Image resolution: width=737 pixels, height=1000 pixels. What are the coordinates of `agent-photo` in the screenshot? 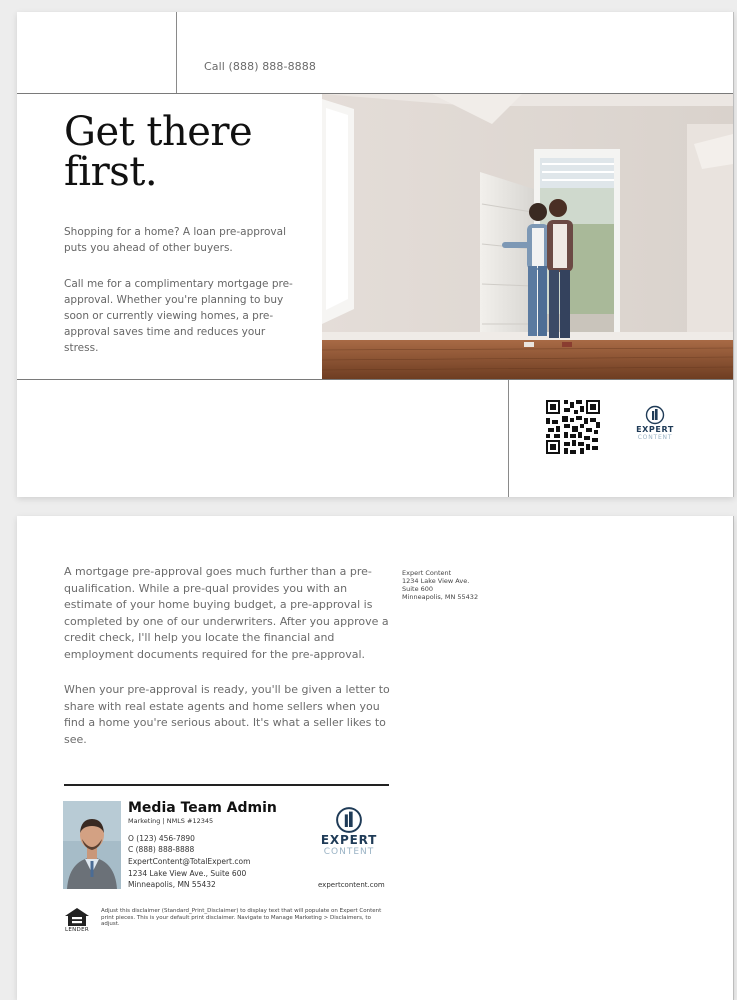 It's located at (92, 845).